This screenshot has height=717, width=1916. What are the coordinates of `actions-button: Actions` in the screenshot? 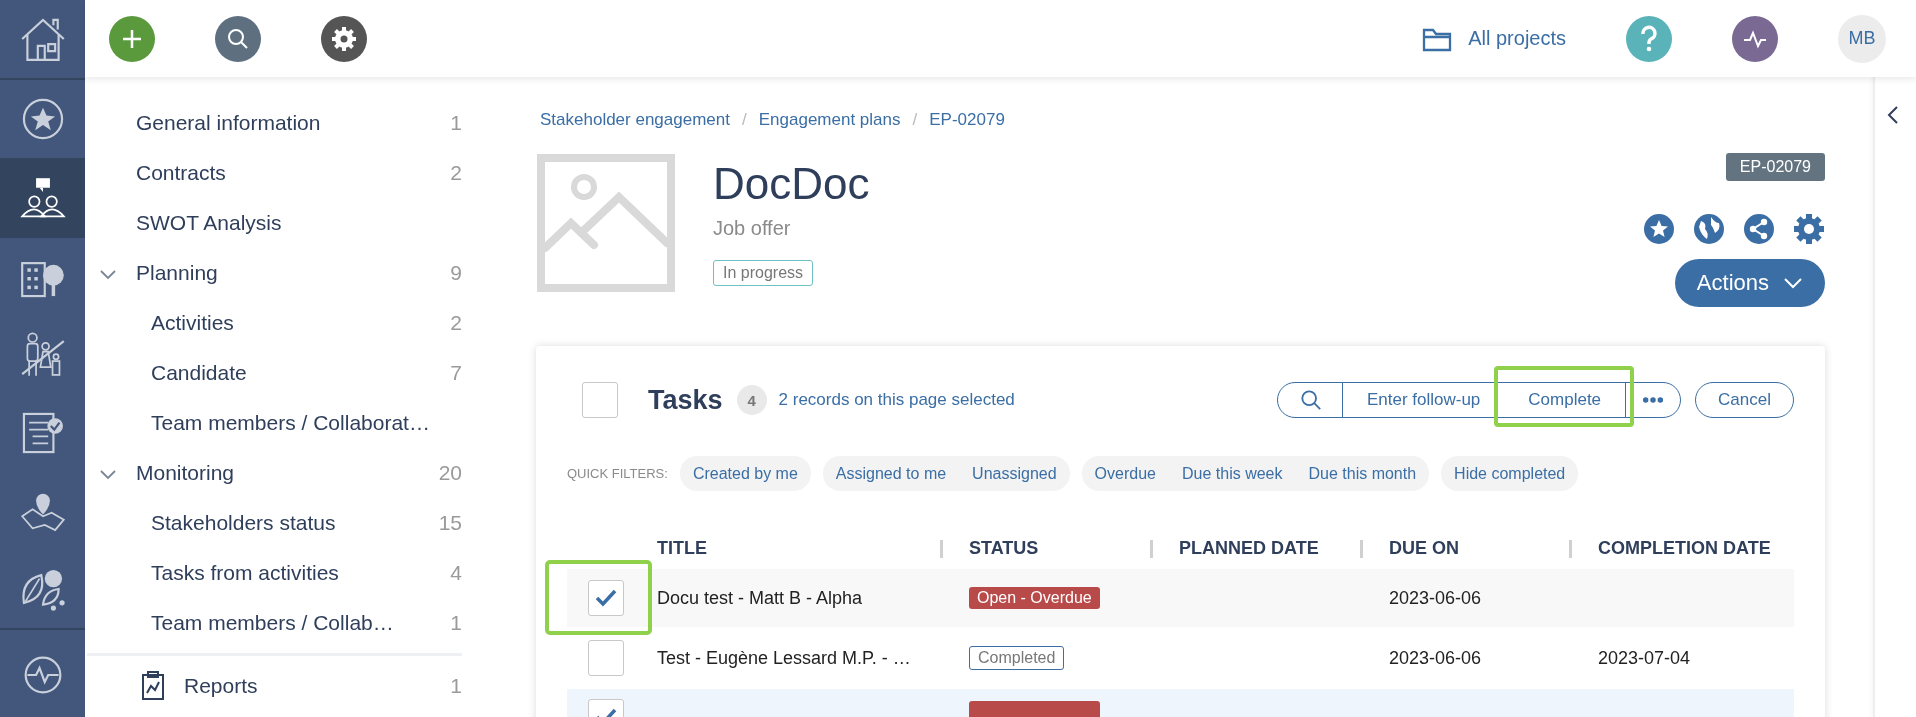 It's located at (1749, 283).